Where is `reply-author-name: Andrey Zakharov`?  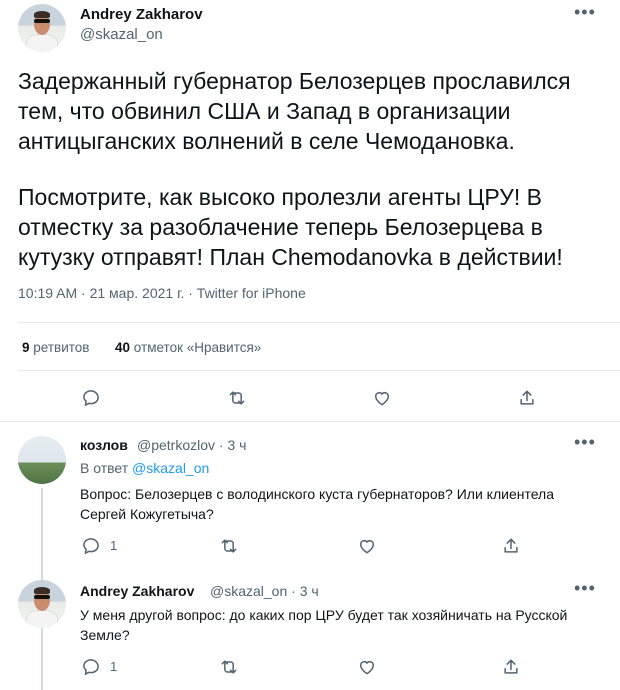
reply-author-name: Andrey Zakharov is located at coordinates (137, 591).